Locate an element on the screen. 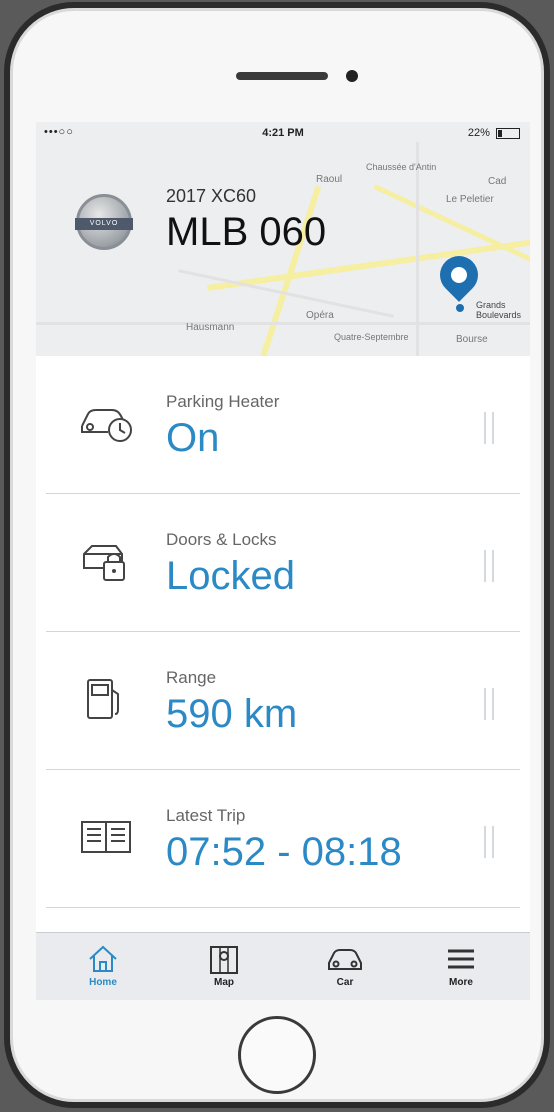  map-label: Grands Boulevards is located at coordinates (499, 310).